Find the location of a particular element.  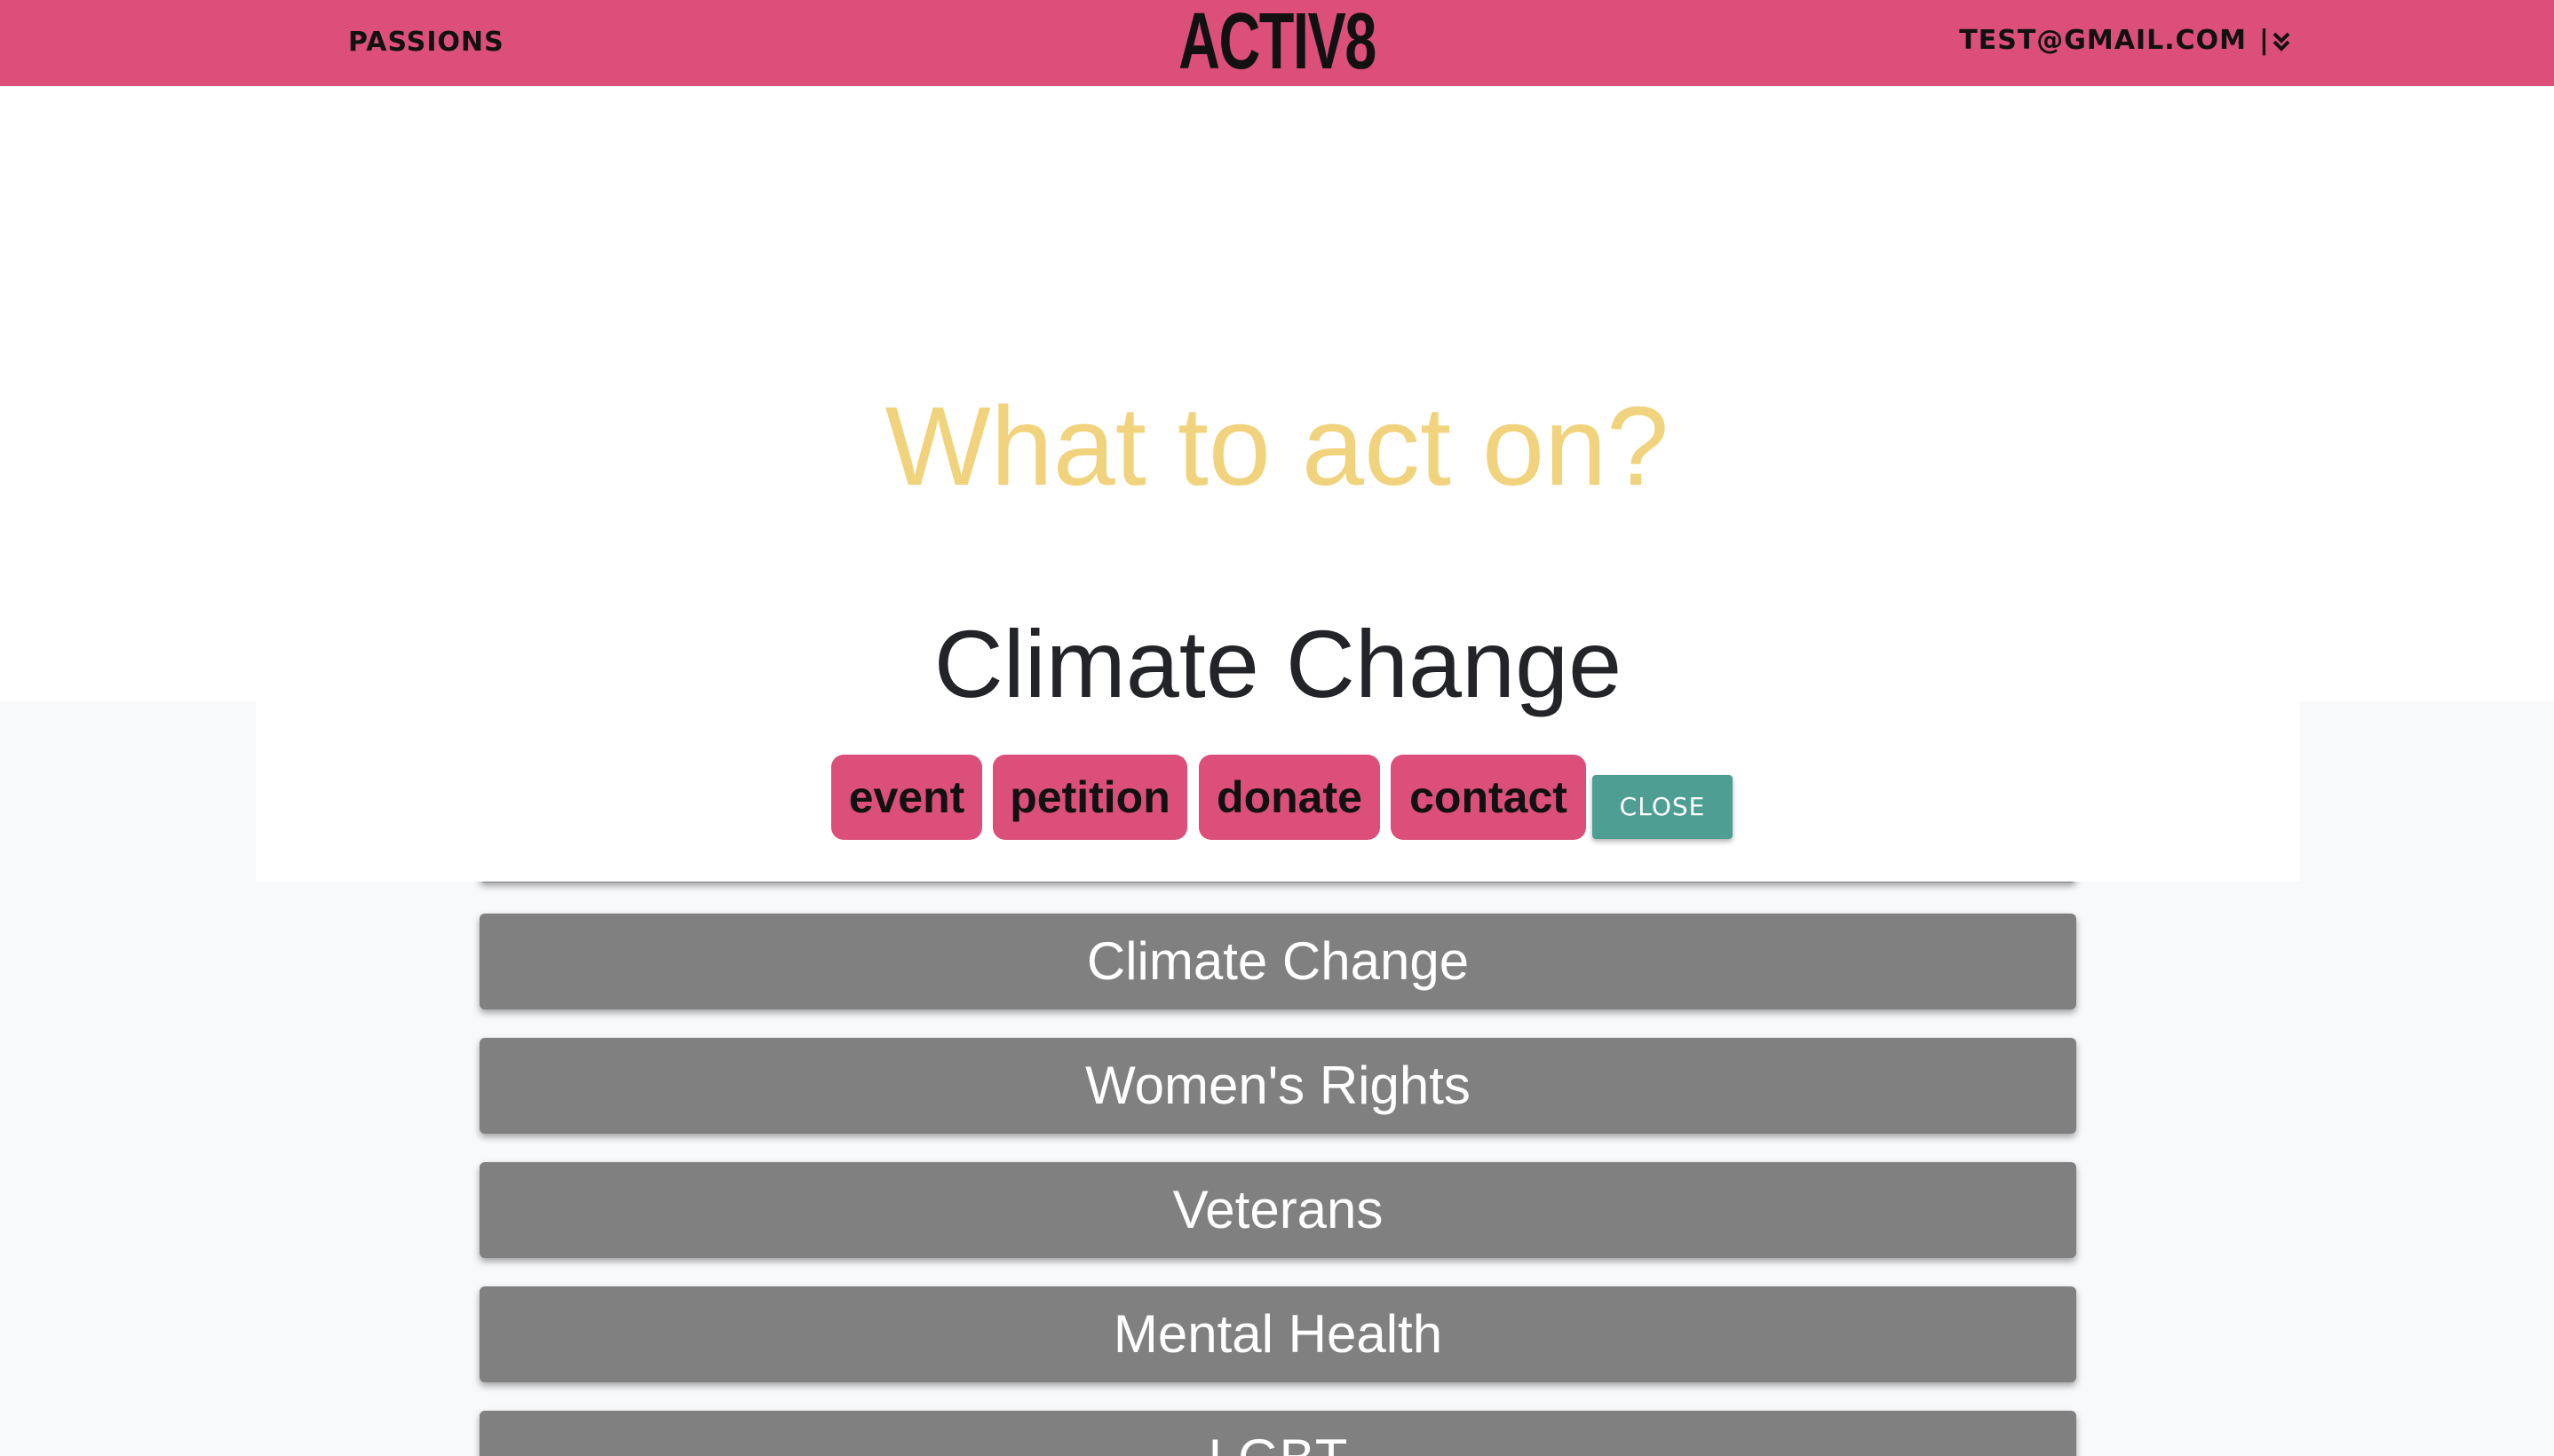

action-donate-button: donate is located at coordinates (1290, 797).